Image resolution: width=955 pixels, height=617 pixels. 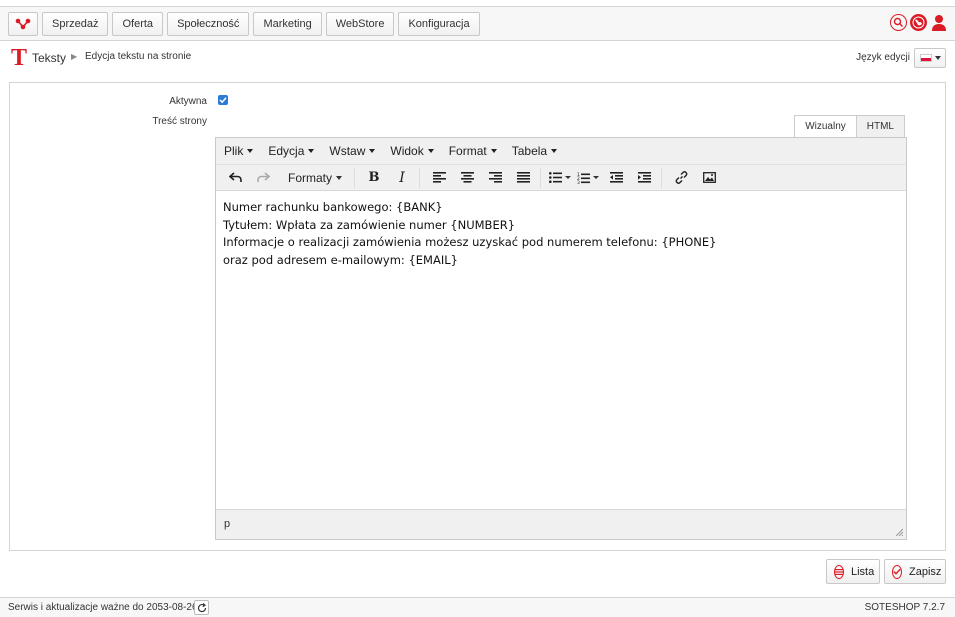 What do you see at coordinates (839, 571) in the screenshot?
I see `list-icon` at bounding box center [839, 571].